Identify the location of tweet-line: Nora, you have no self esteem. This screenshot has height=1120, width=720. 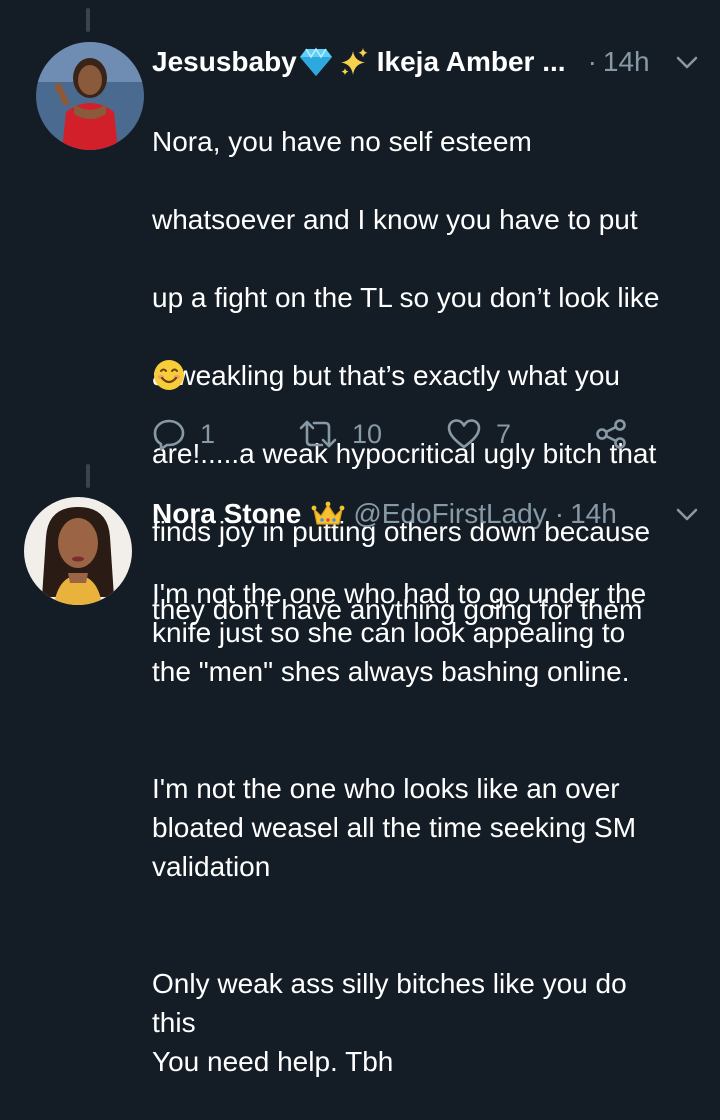
(342, 141).